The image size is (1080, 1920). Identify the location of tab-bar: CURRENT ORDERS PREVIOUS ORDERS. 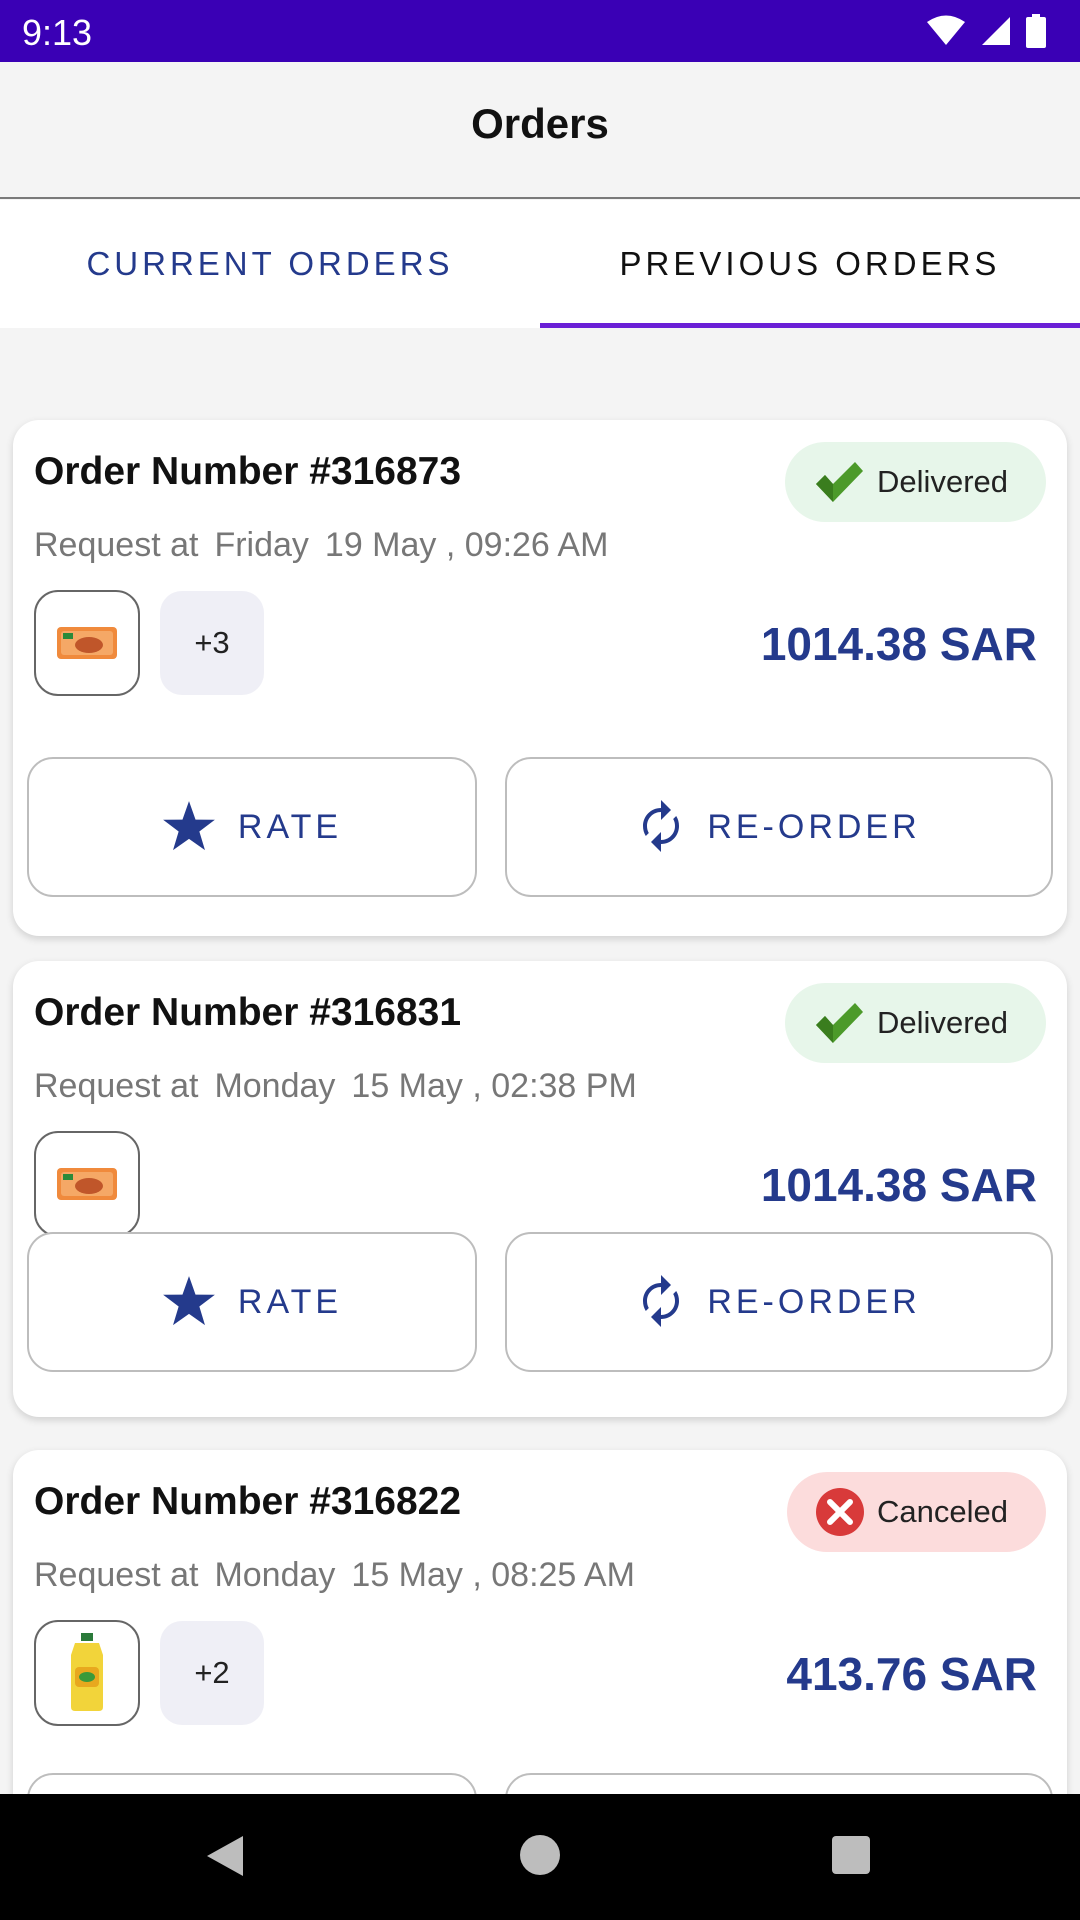
(540, 264).